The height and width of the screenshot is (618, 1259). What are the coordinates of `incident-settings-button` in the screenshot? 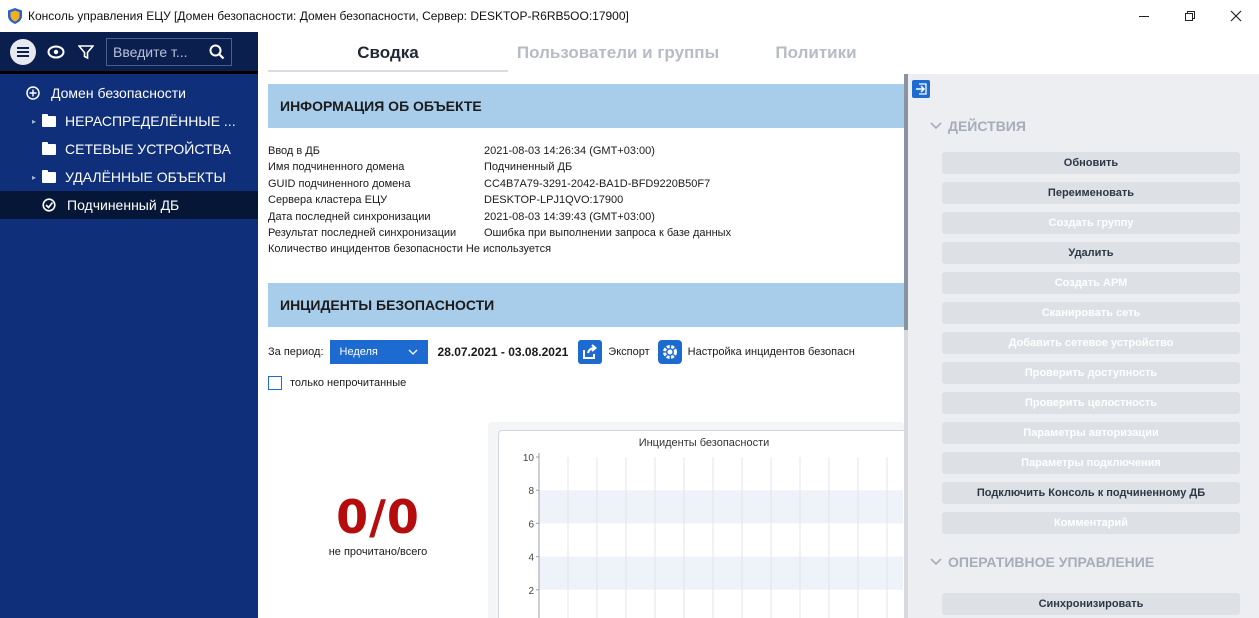 It's located at (669, 351).